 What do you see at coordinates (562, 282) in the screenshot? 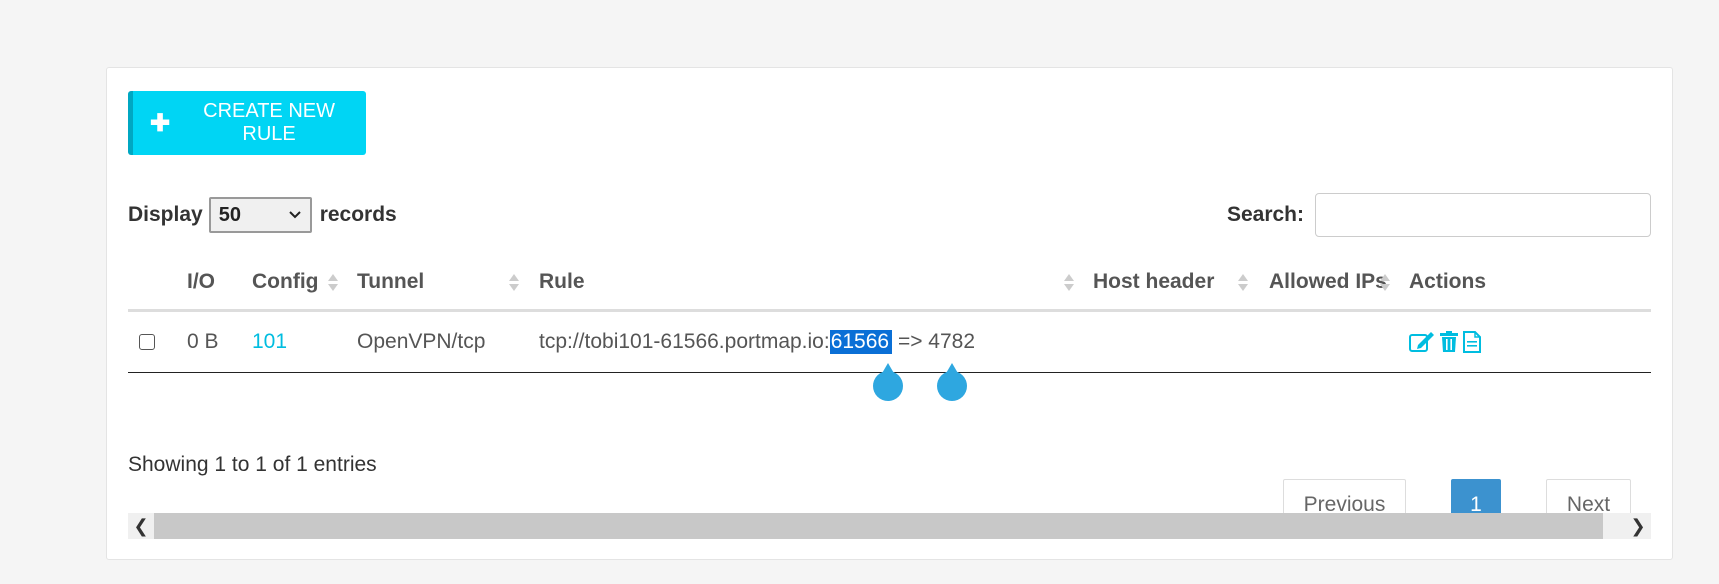
I see `column-header-rule: Rule` at bounding box center [562, 282].